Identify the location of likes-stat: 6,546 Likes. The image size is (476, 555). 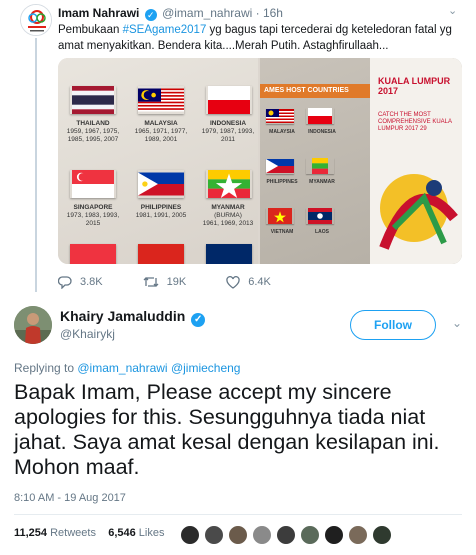
(136, 533).